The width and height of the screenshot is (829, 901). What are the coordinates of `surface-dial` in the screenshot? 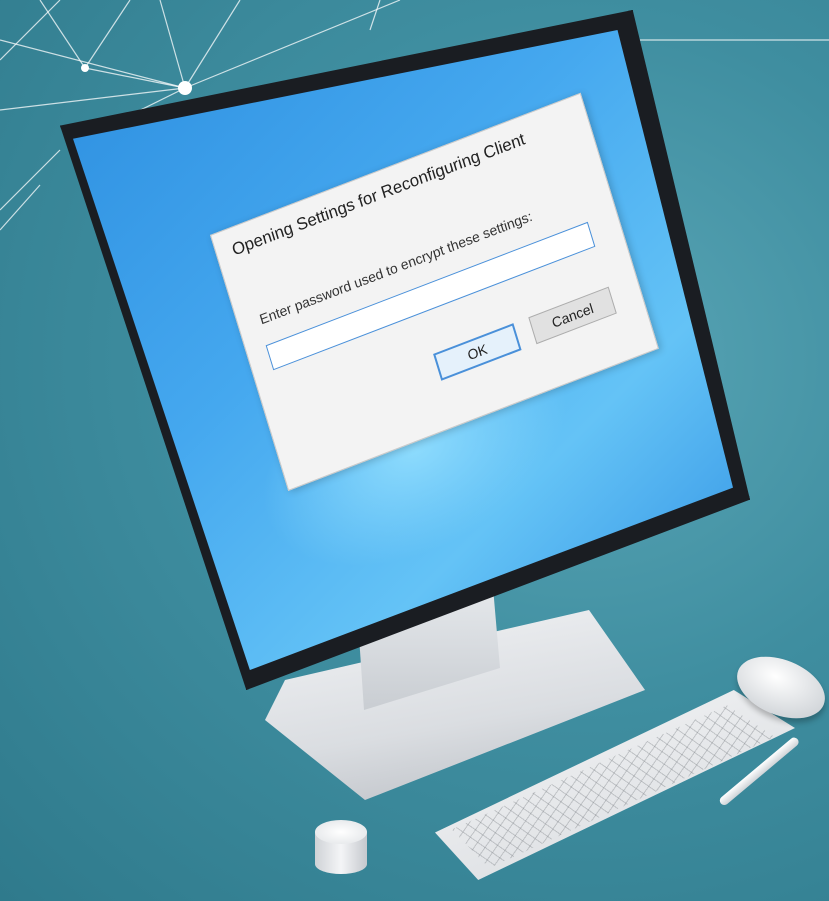 It's located at (341, 850).